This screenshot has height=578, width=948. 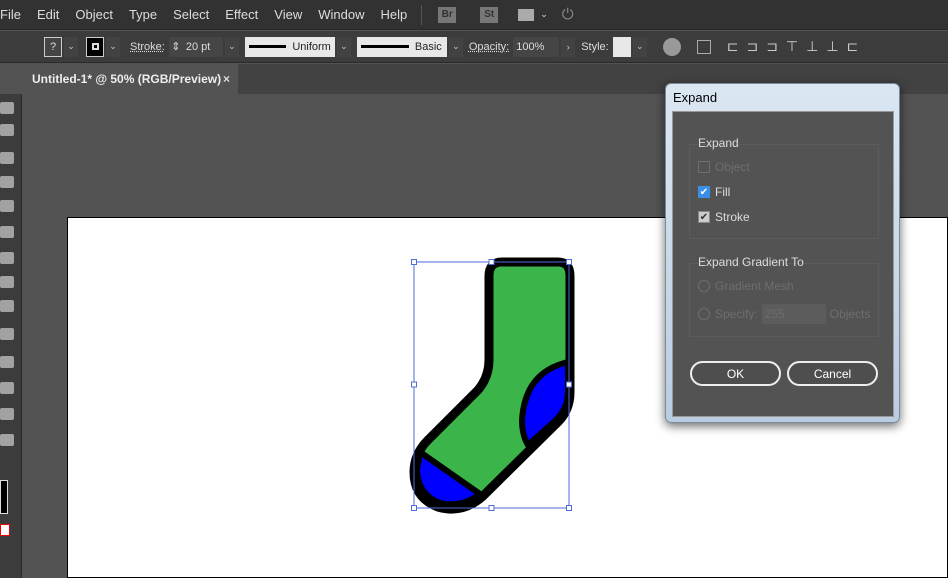 What do you see at coordinates (793, 314) in the screenshot?
I see `specify-objects-input: 255` at bounding box center [793, 314].